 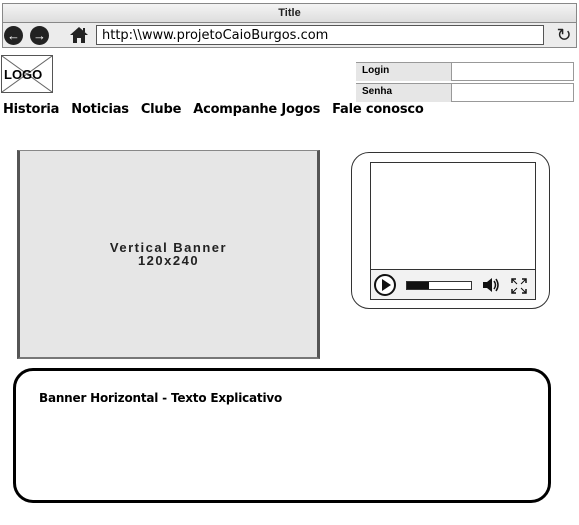 I want to click on senha-input, so click(x=512, y=92).